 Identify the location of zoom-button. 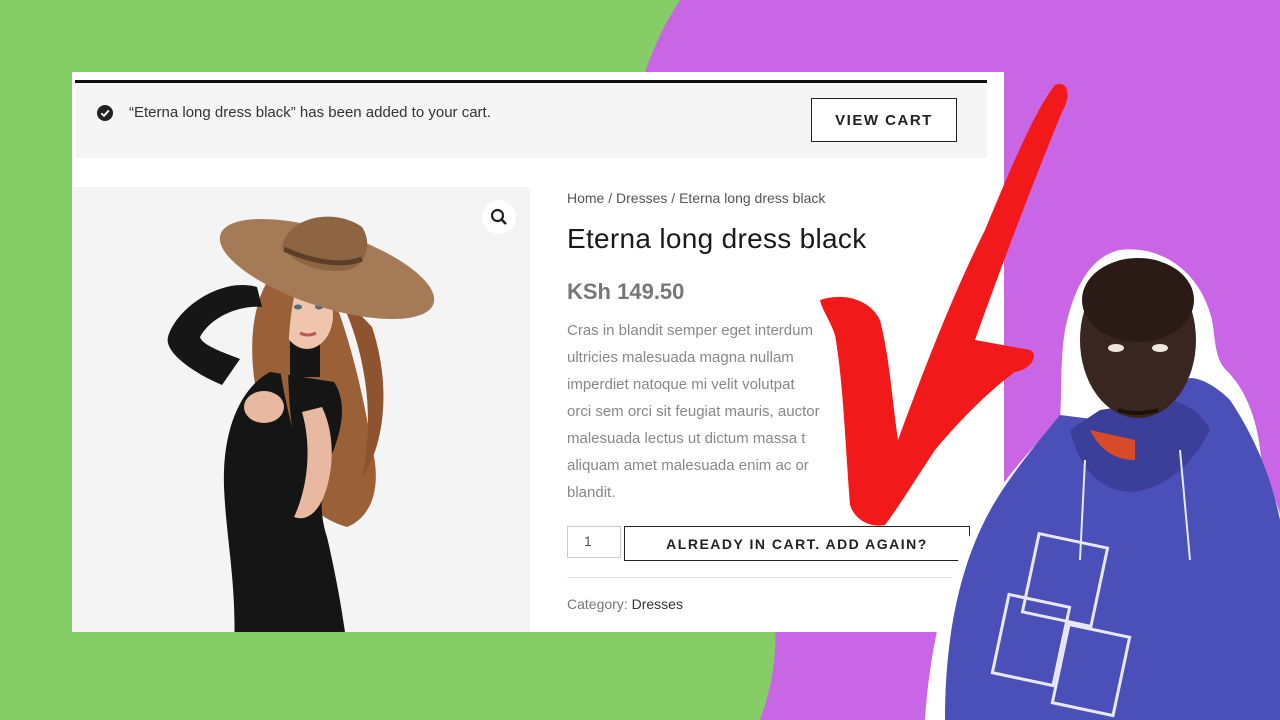
(499, 217).